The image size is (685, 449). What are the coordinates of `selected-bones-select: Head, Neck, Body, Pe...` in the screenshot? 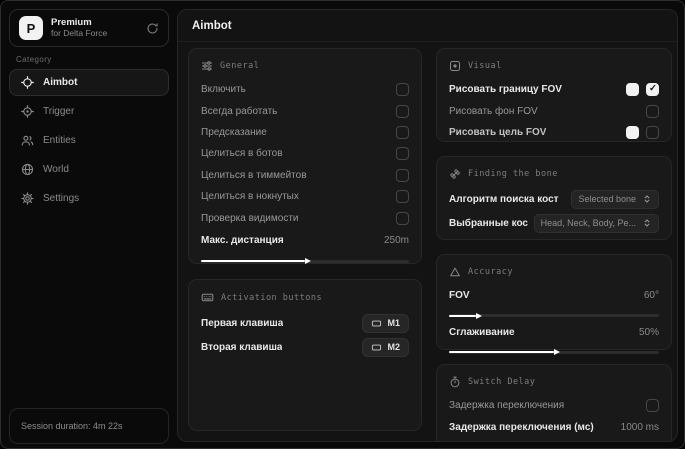 It's located at (596, 223).